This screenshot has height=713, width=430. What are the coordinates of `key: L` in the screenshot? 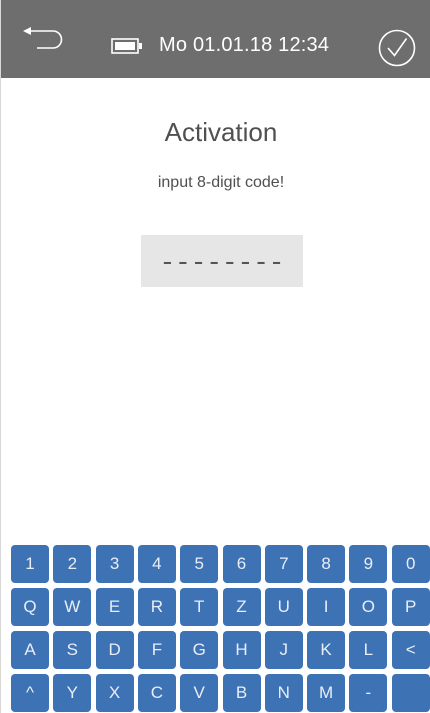 It's located at (368, 650).